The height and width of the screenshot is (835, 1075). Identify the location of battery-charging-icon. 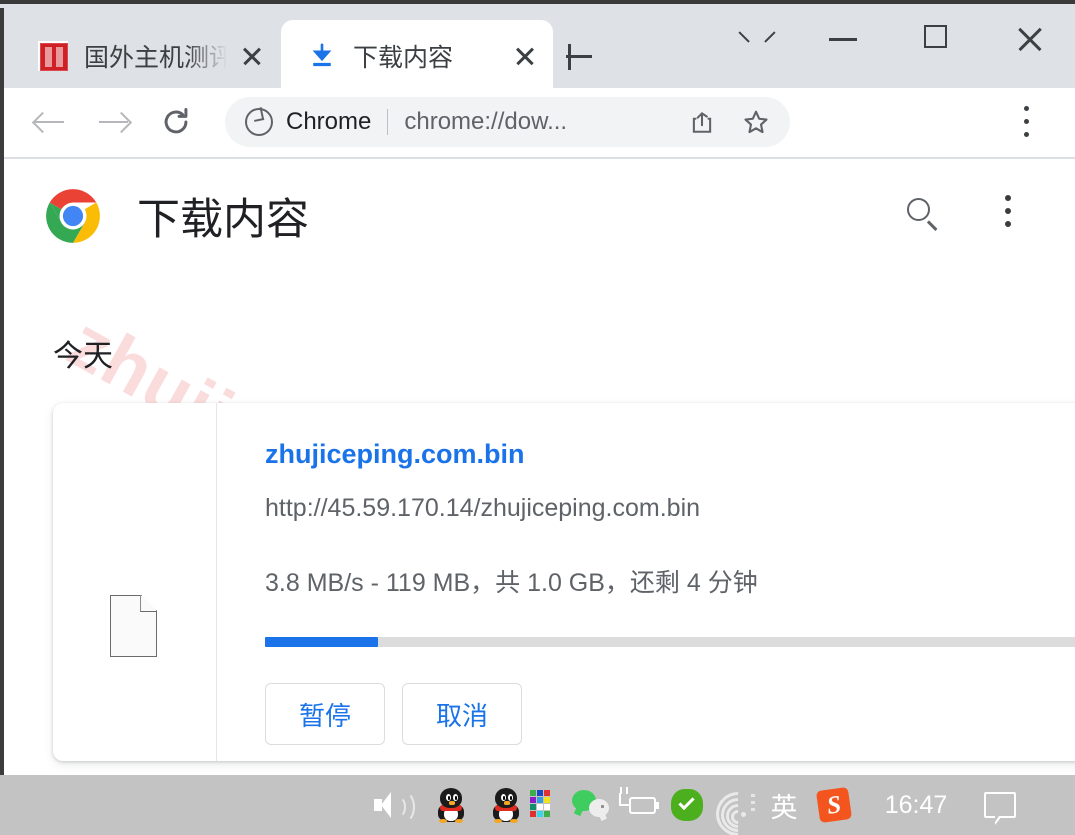
(639, 805).